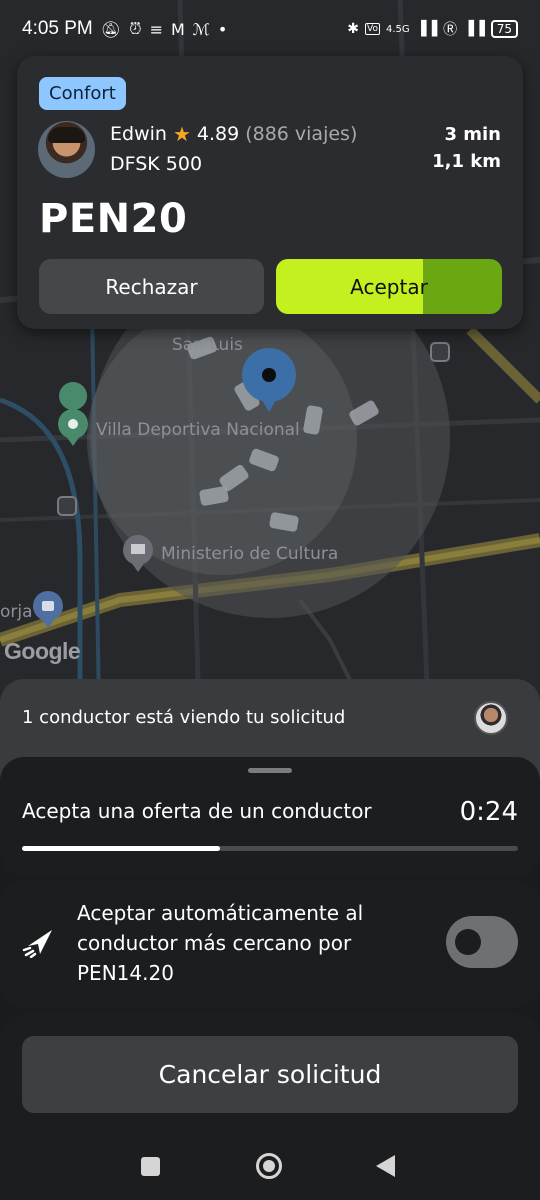  Describe the element at coordinates (472, 134) in the screenshot. I see `eta-time: 3 min` at that location.